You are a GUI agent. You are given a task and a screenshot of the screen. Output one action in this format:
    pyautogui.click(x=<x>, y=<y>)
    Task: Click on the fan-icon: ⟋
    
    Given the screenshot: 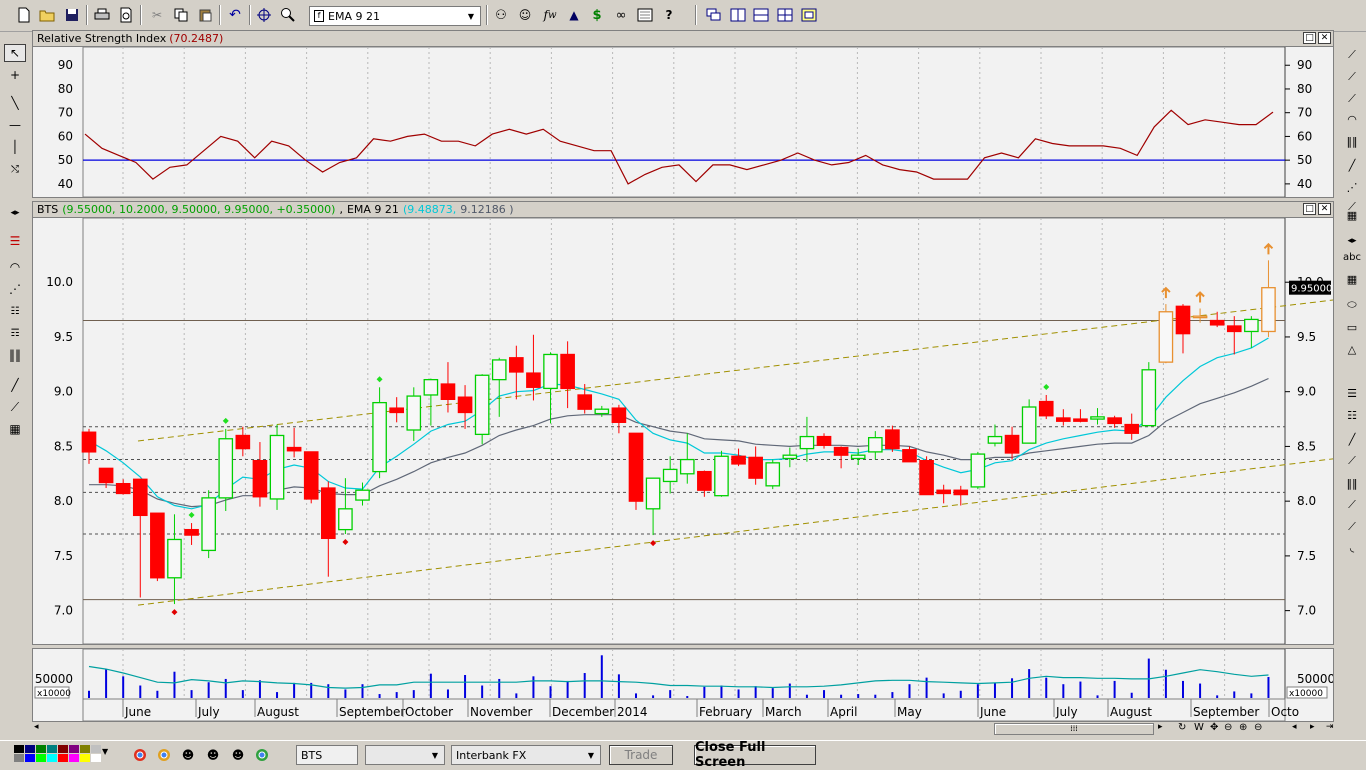 What is the action you would take?
    pyautogui.click(x=1352, y=99)
    